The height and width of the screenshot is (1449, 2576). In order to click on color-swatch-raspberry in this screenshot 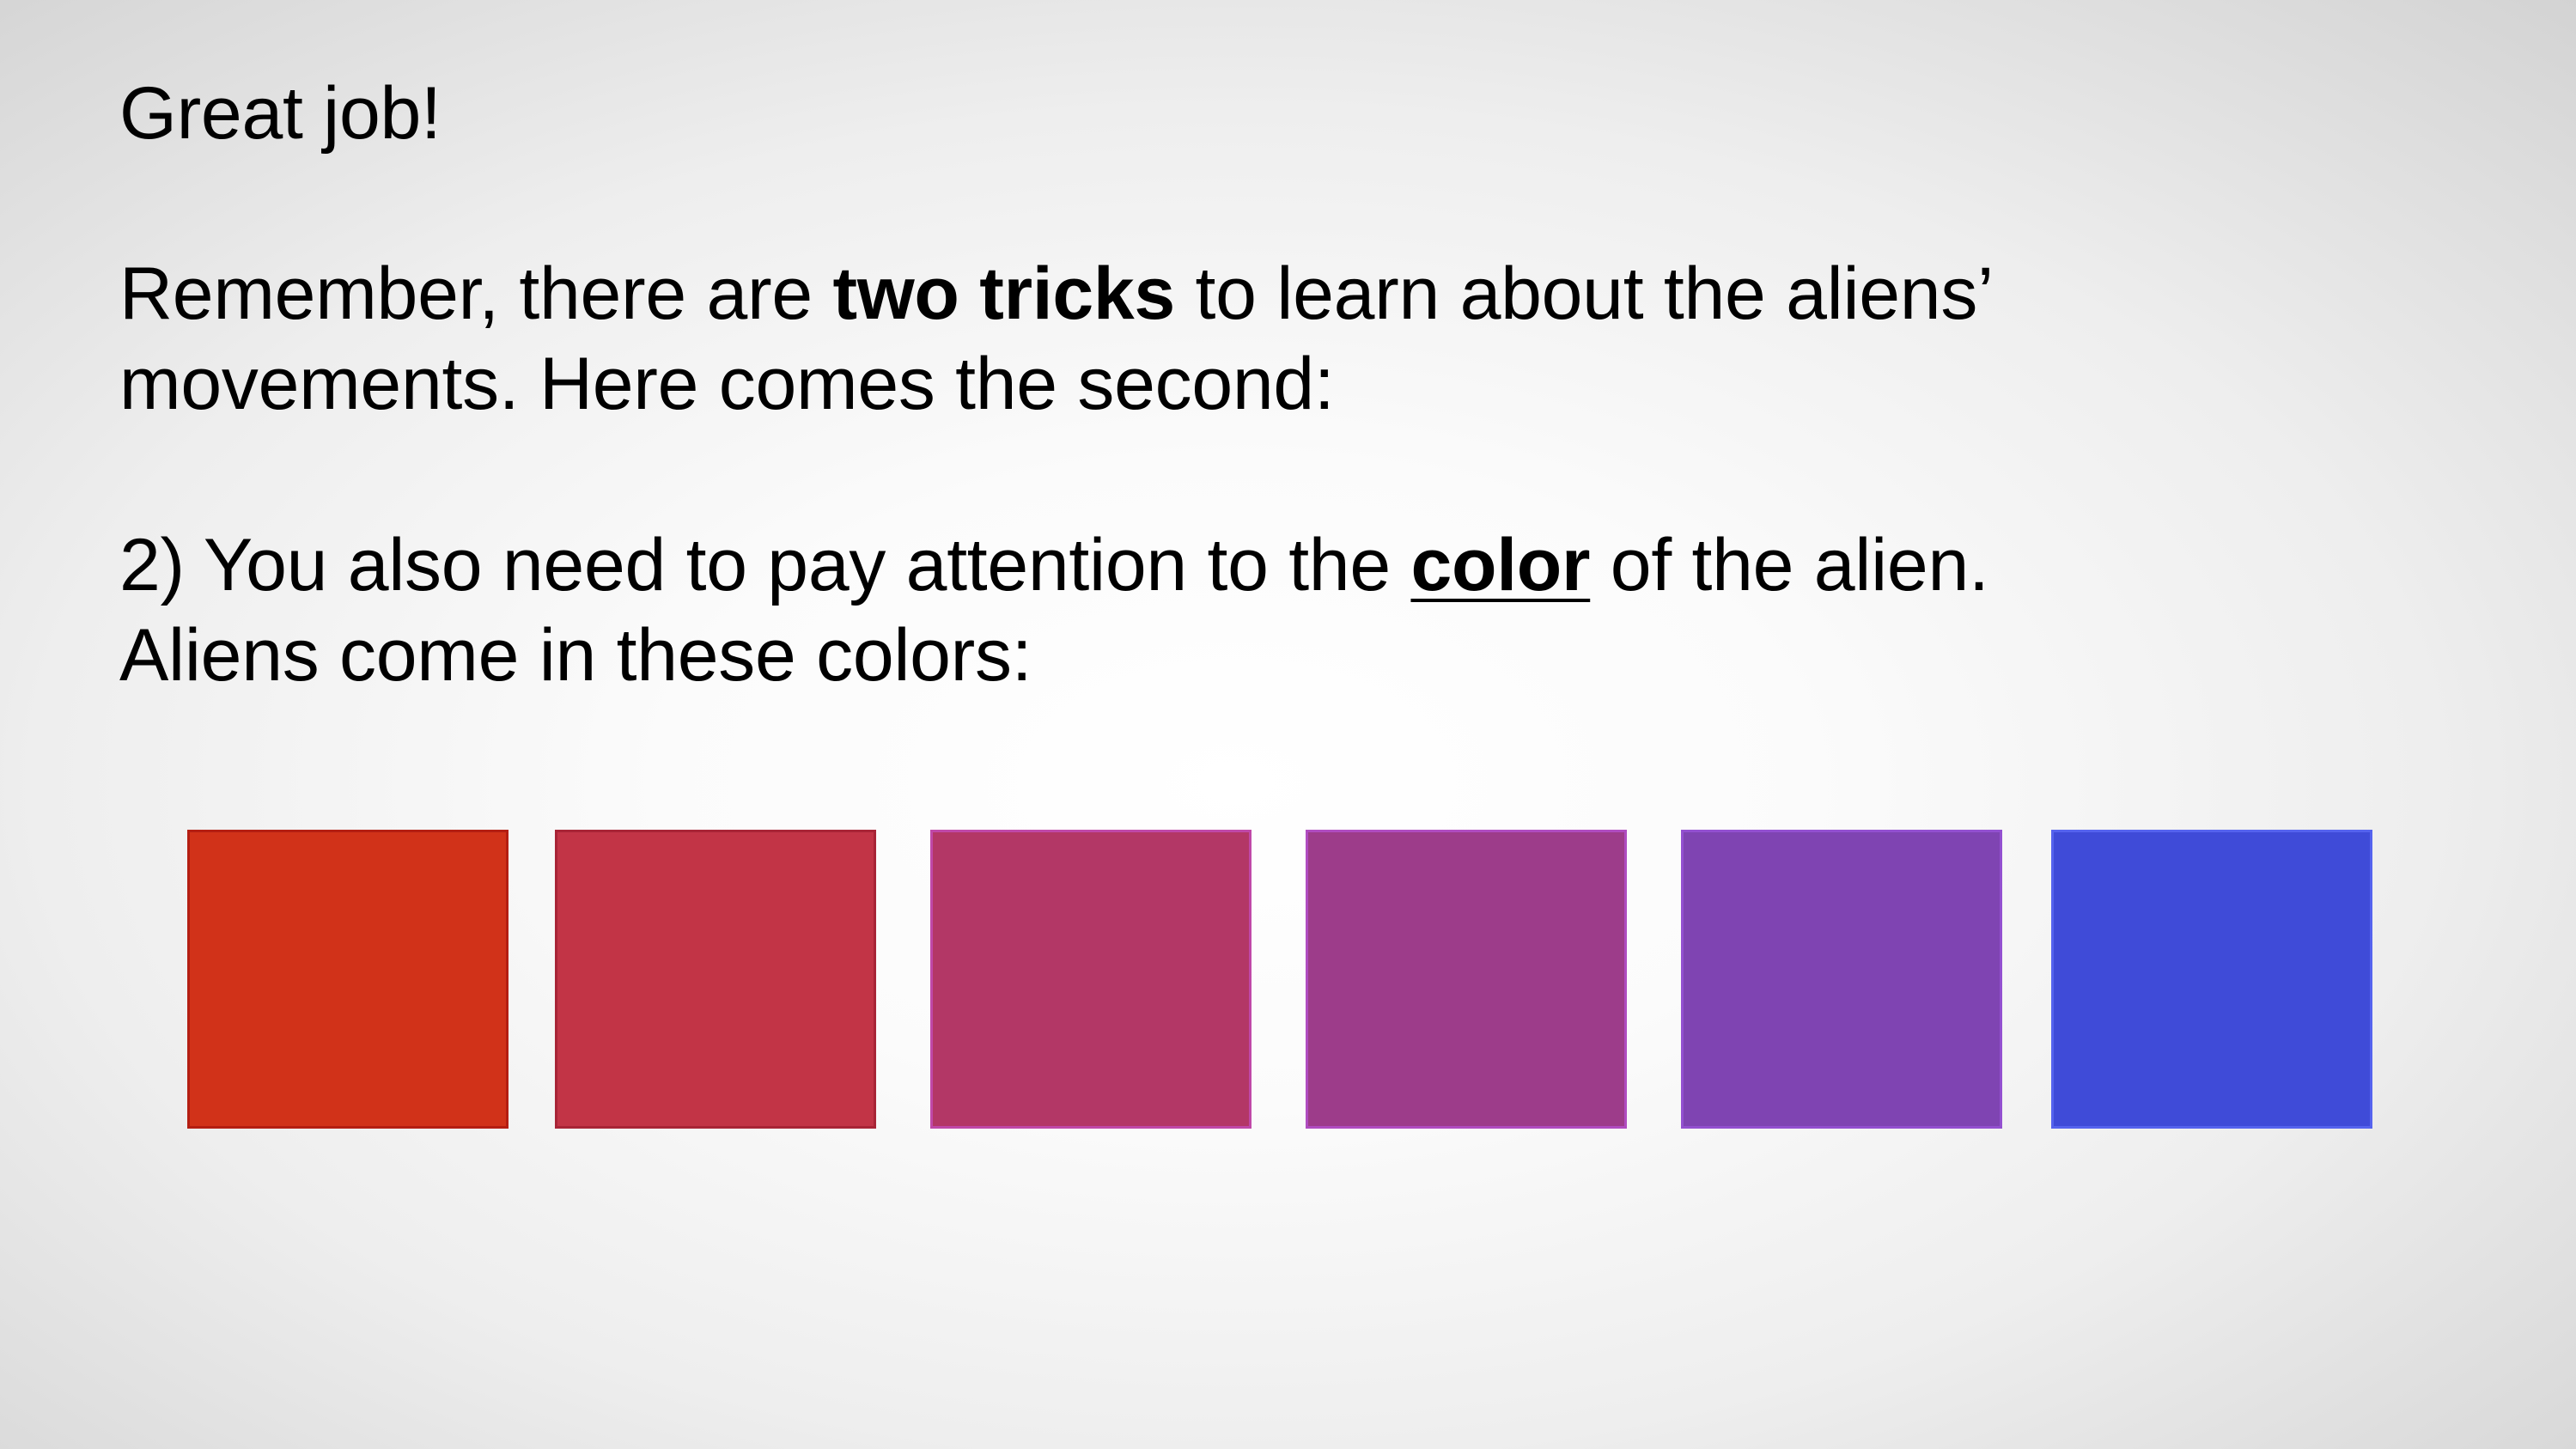, I will do `click(1090, 979)`.